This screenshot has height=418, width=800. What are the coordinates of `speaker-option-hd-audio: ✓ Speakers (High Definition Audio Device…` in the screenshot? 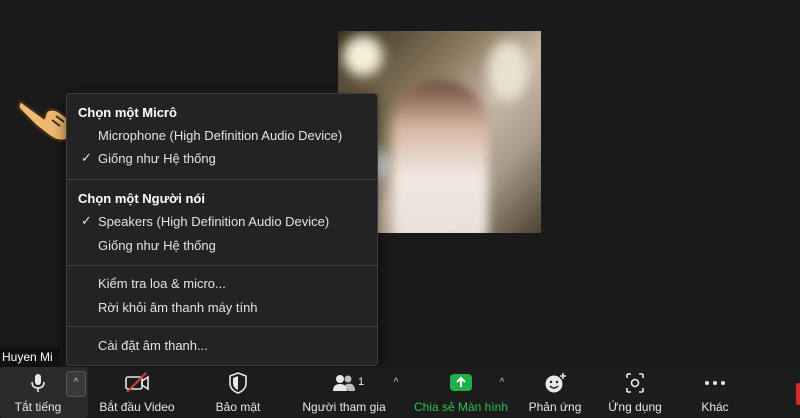 It's located at (222, 222).